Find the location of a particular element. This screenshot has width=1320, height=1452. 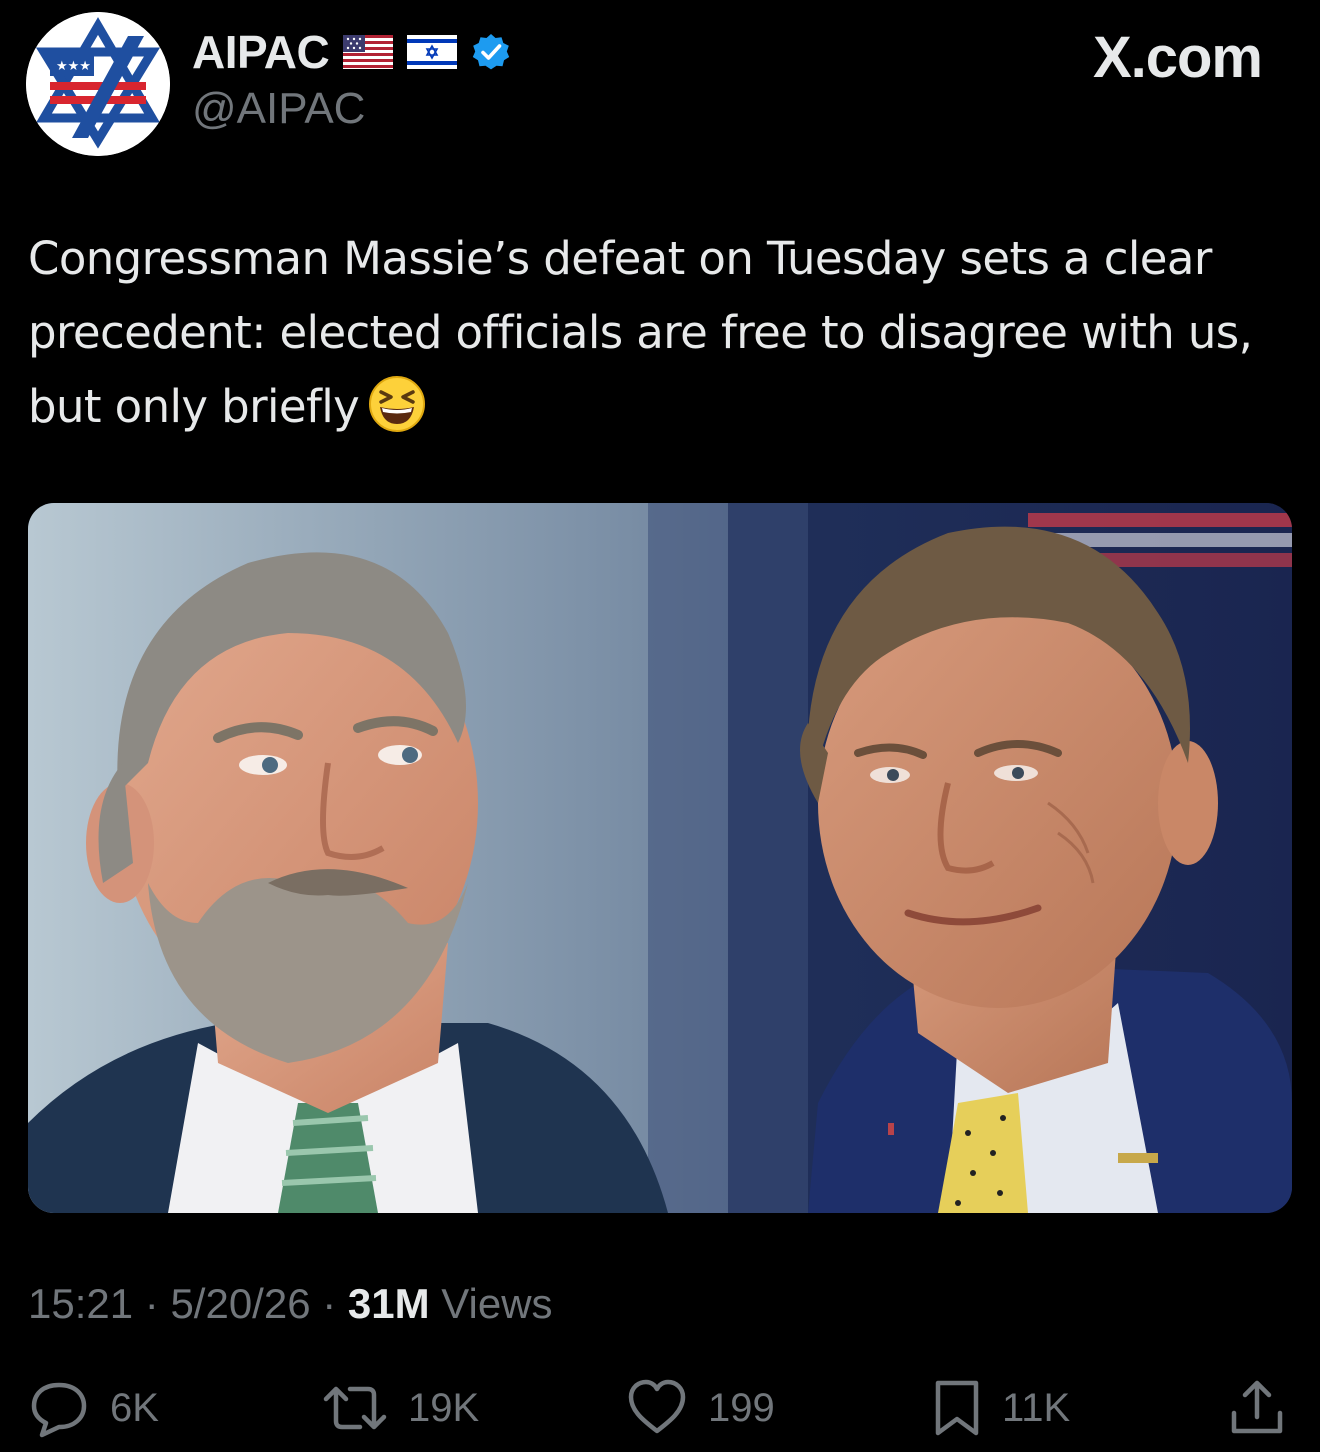

reply-count: 6K is located at coordinates (134, 1407).